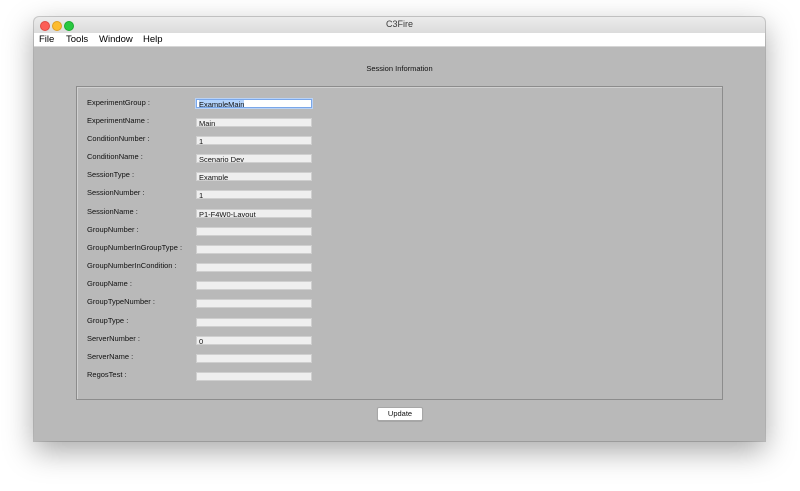 The height and width of the screenshot is (491, 800). I want to click on label-session-number: SessionNumber :, so click(116, 192).